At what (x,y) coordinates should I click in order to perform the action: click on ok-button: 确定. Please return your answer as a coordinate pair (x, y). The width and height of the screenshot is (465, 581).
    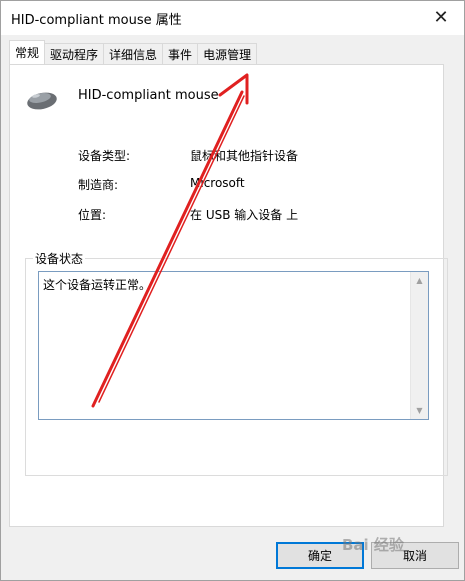
    Looking at the image, I should click on (320, 555).